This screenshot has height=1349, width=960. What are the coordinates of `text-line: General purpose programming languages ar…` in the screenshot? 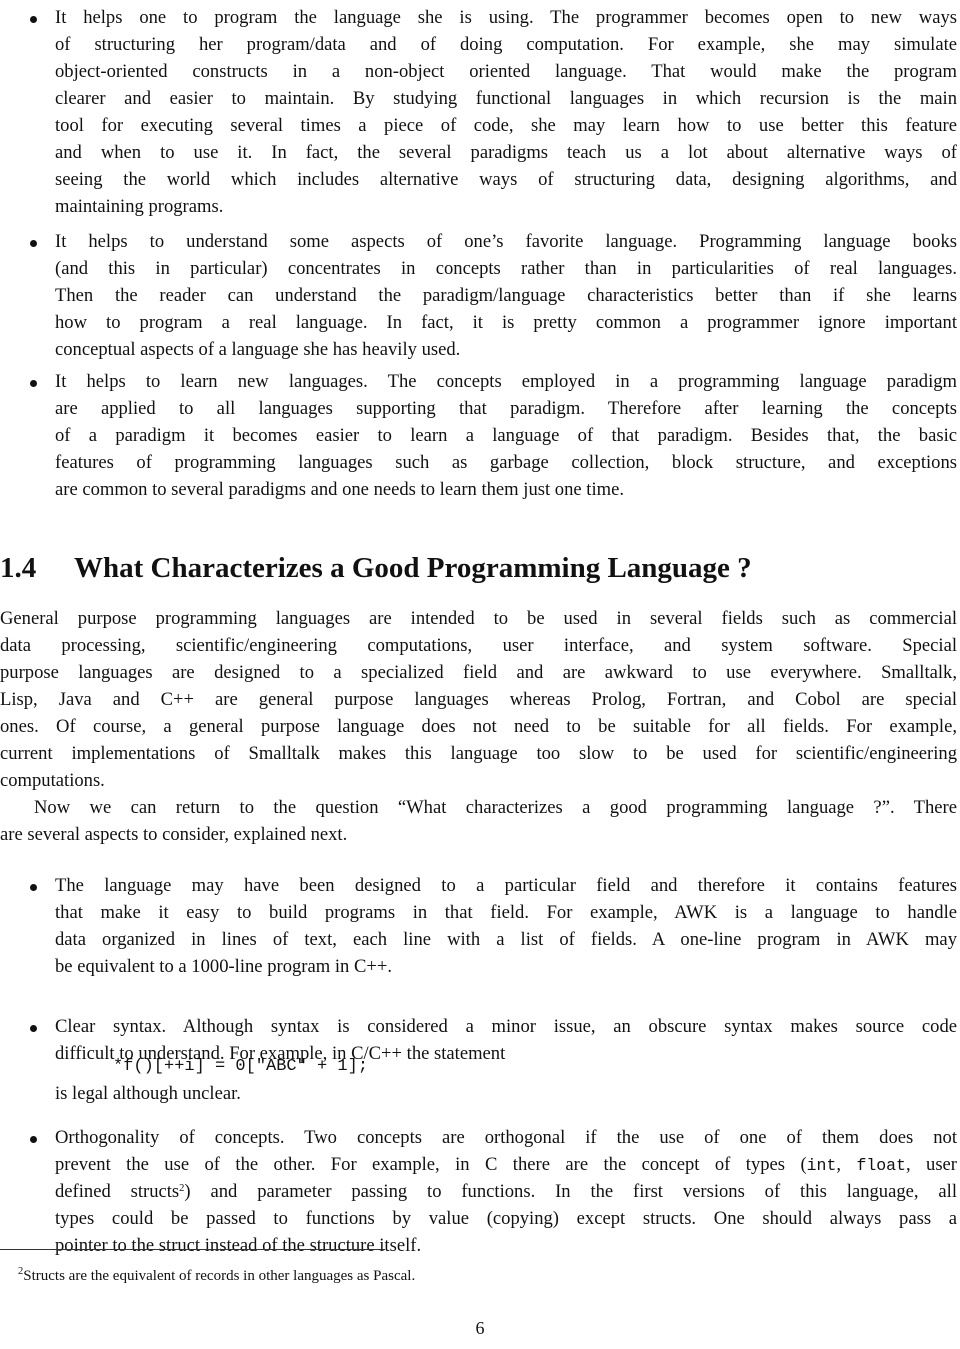 It's located at (478, 618).